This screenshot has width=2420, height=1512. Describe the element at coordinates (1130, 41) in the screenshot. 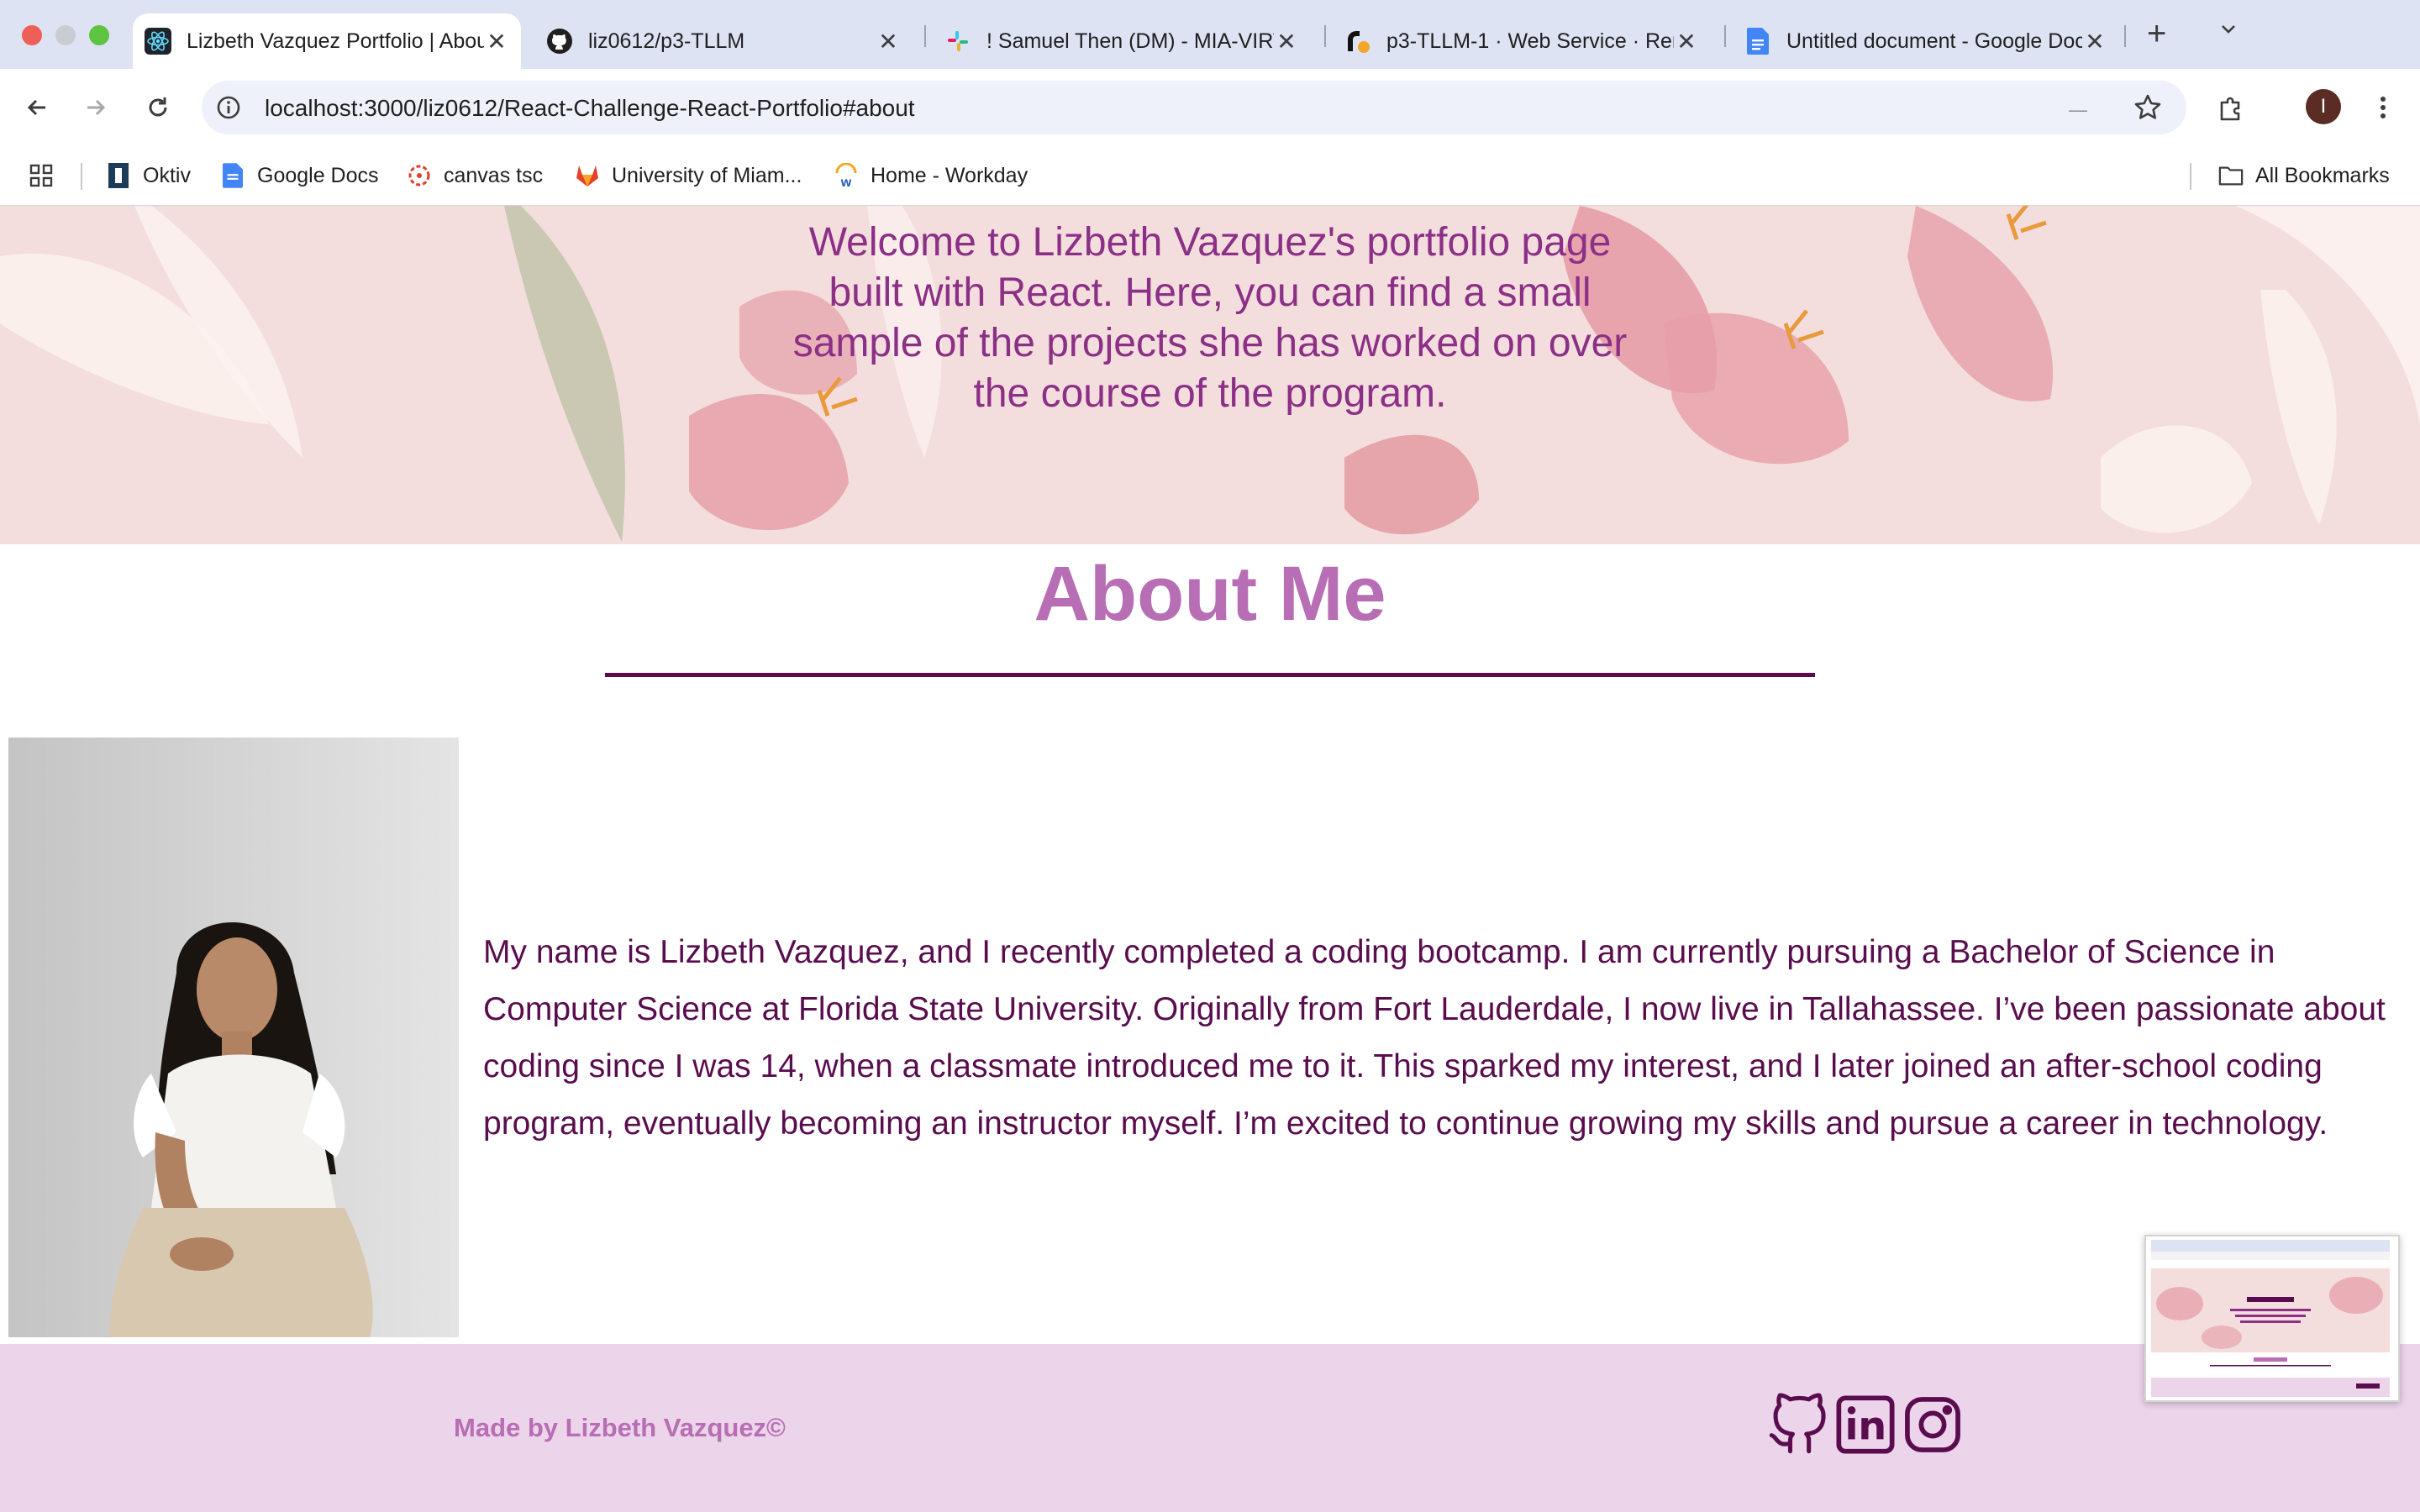

I see `tab-title: ! Samuel Then (DM) - MIA-VIRT` at that location.